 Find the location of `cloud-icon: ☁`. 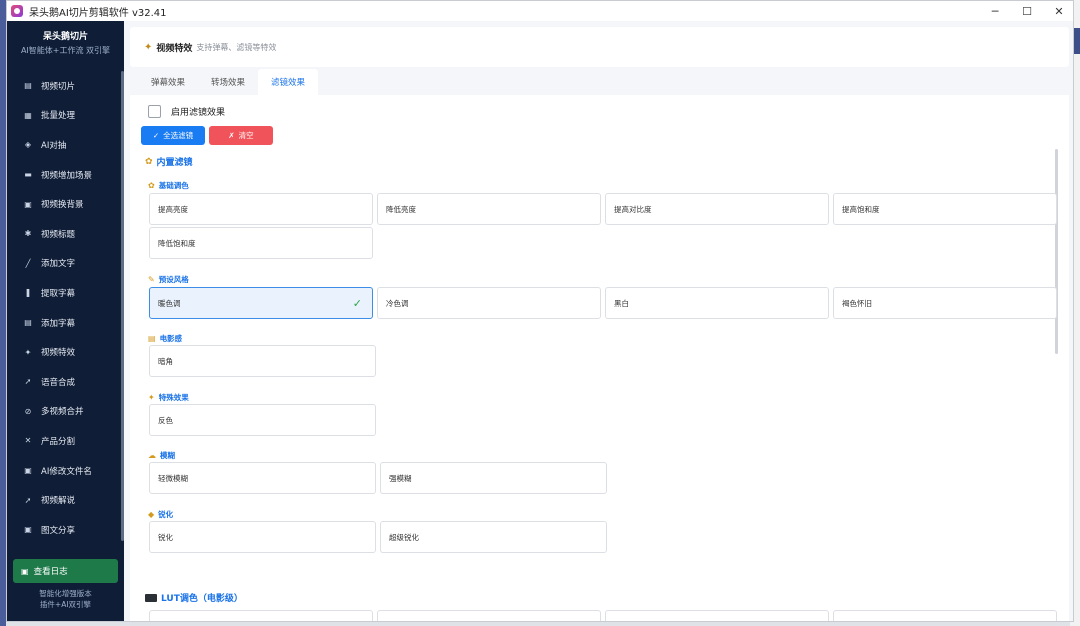

cloud-icon: ☁ is located at coordinates (152, 455).